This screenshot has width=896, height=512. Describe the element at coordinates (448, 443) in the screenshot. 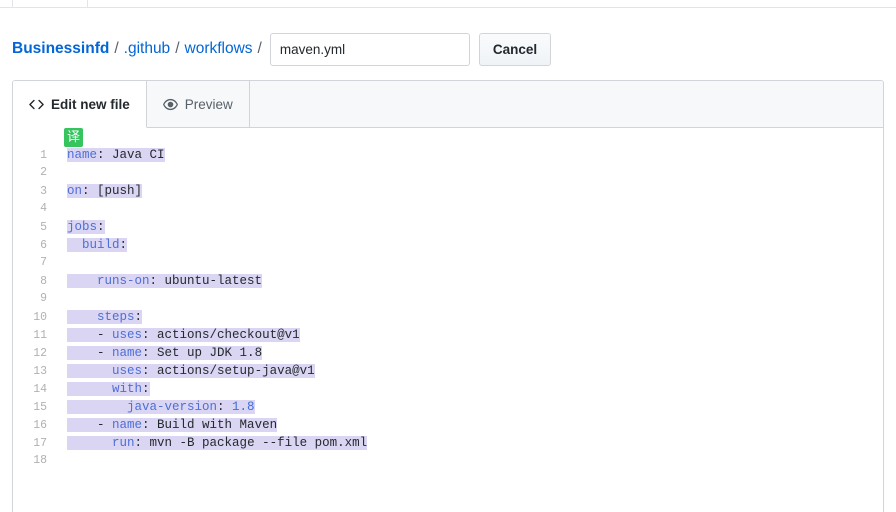

I see `code-line: 17 run: mvn -B package --file pom.xml` at that location.